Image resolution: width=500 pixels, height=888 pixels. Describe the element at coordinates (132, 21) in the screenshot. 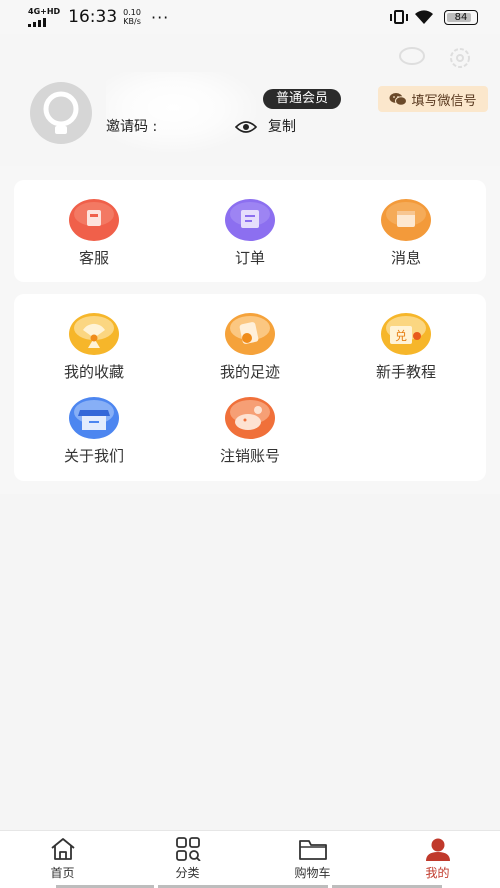

I see `speed-unit: KB/s` at that location.